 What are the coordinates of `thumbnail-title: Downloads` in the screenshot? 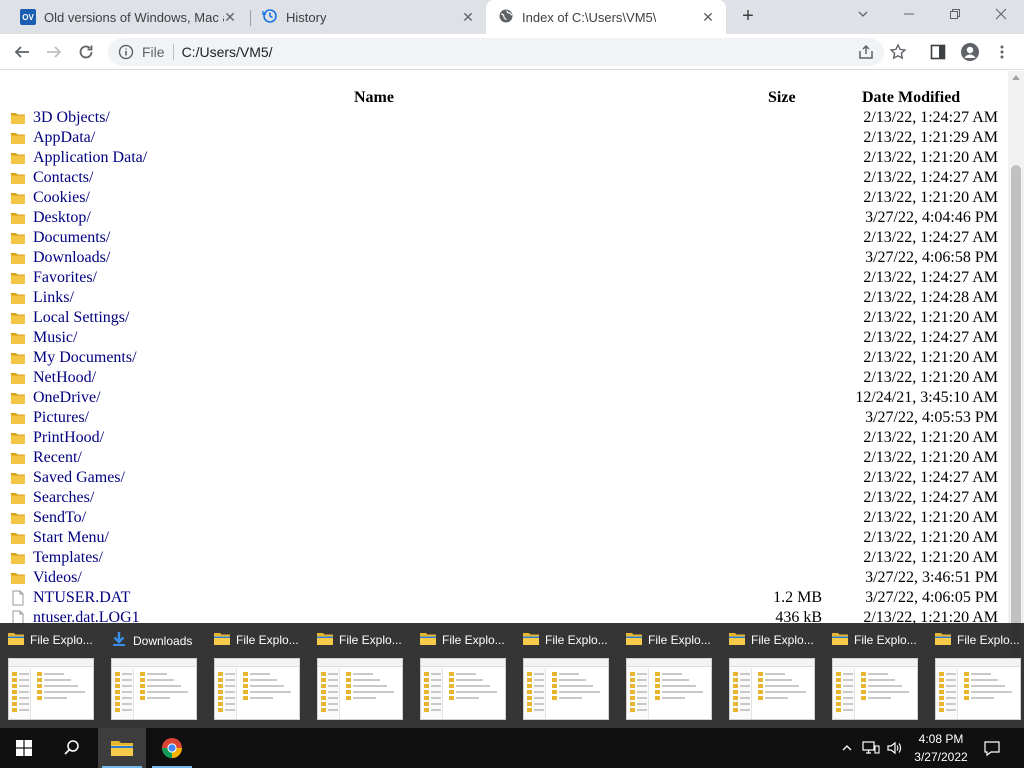 It's located at (158, 640).